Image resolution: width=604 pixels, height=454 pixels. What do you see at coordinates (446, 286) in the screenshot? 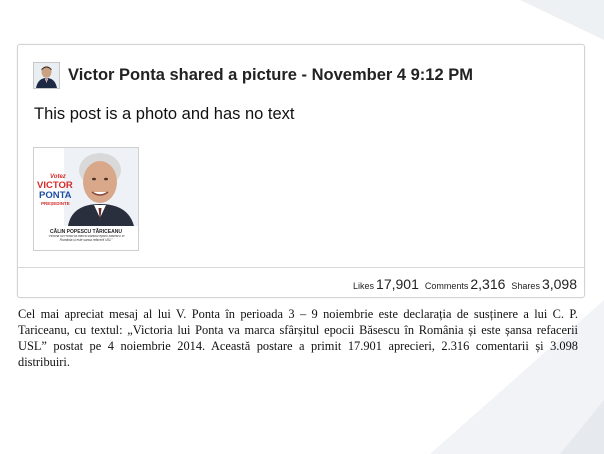
I see `comments-label: Comments` at bounding box center [446, 286].